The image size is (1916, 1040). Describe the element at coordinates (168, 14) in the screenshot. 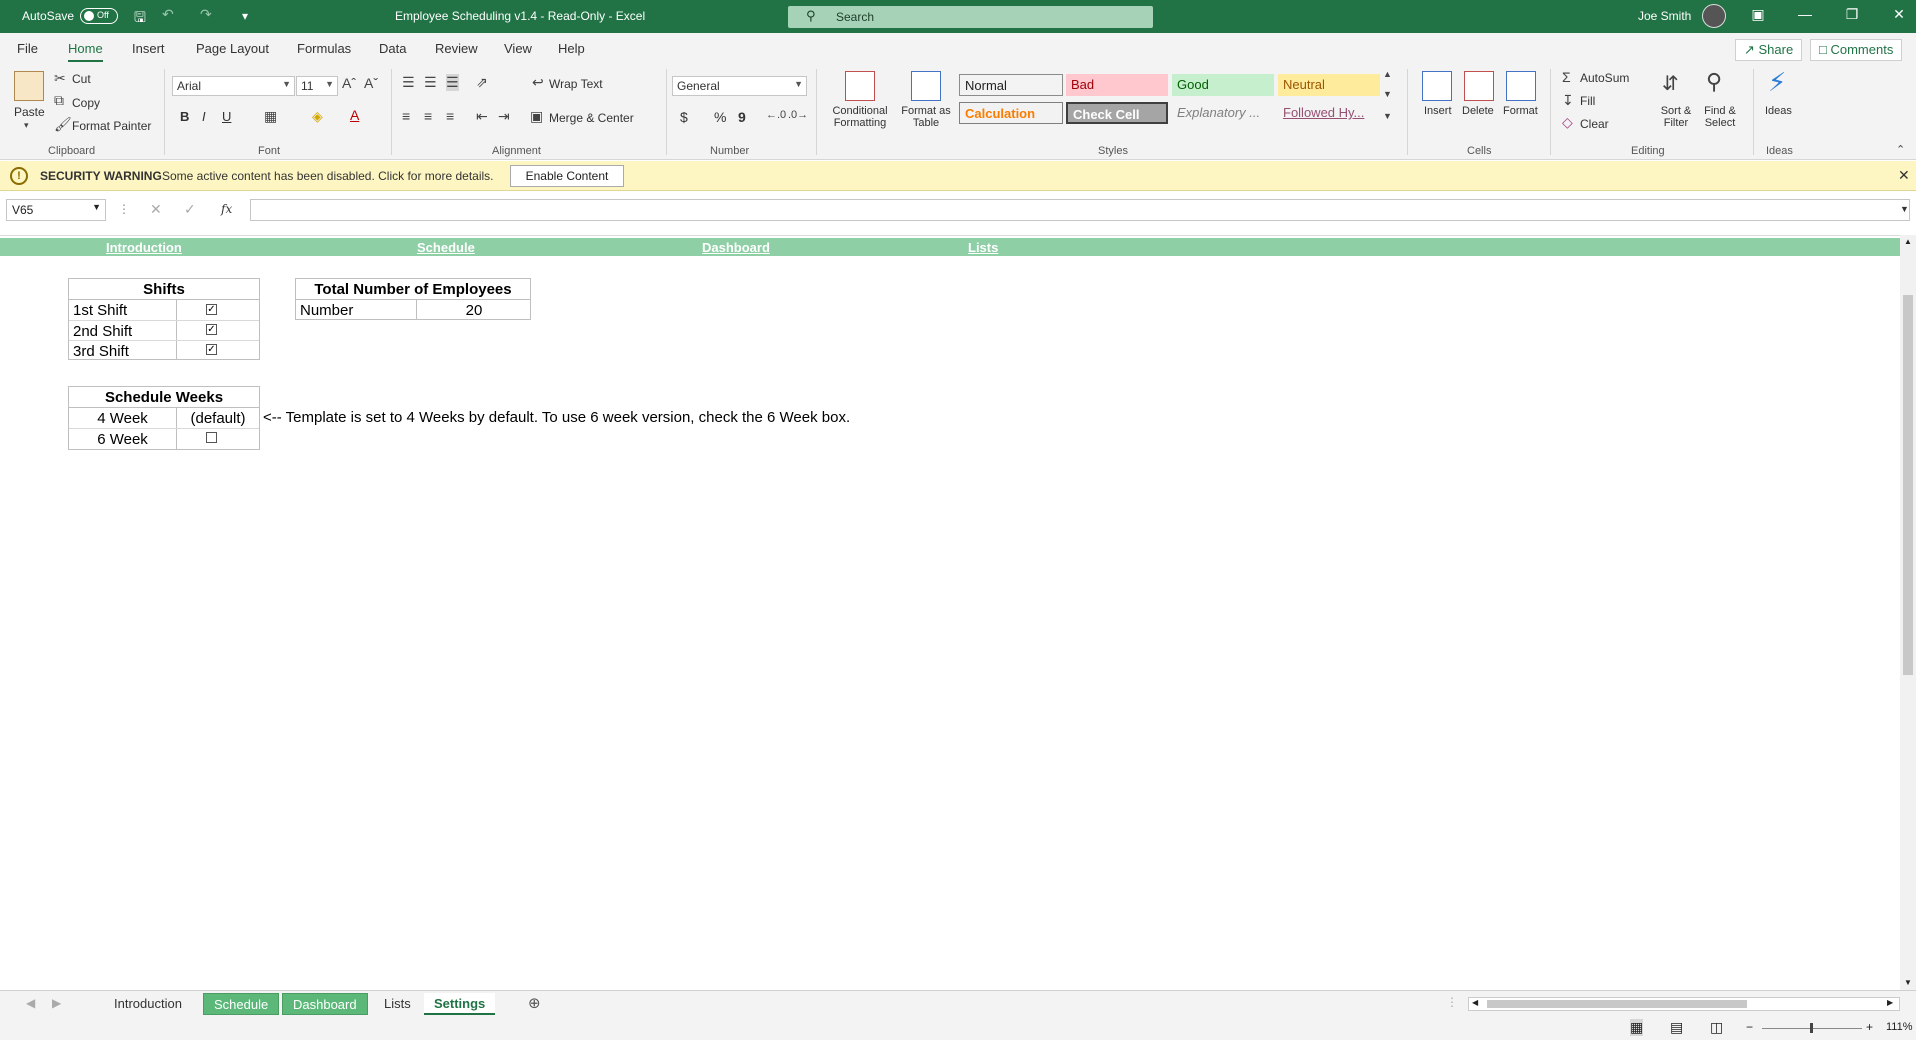

I see `undo-icon: ↶` at that location.